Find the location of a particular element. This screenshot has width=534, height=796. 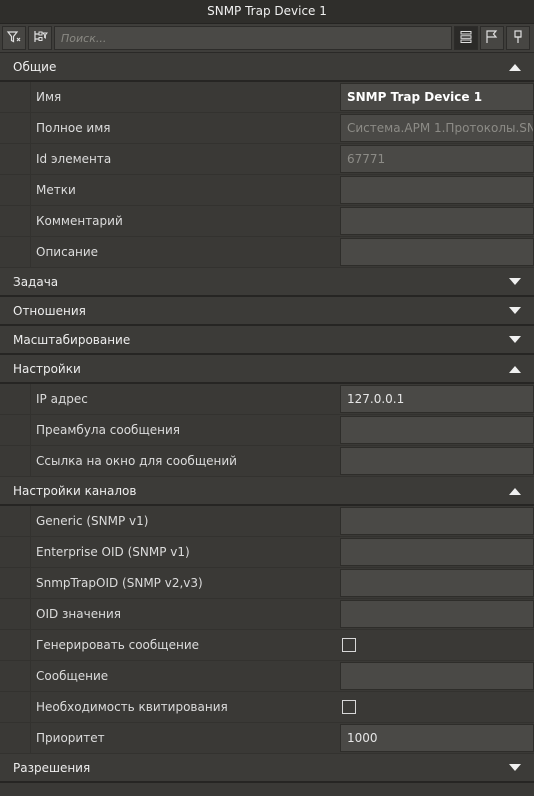

list-view-button is located at coordinates (466, 38).